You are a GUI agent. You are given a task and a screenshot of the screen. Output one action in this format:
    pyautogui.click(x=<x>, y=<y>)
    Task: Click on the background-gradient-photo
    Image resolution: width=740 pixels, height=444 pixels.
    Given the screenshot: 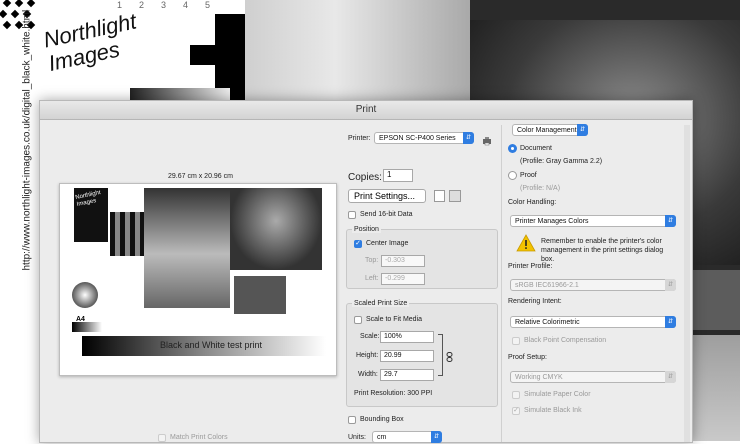 What is the action you would take?
    pyautogui.click(x=357, y=50)
    